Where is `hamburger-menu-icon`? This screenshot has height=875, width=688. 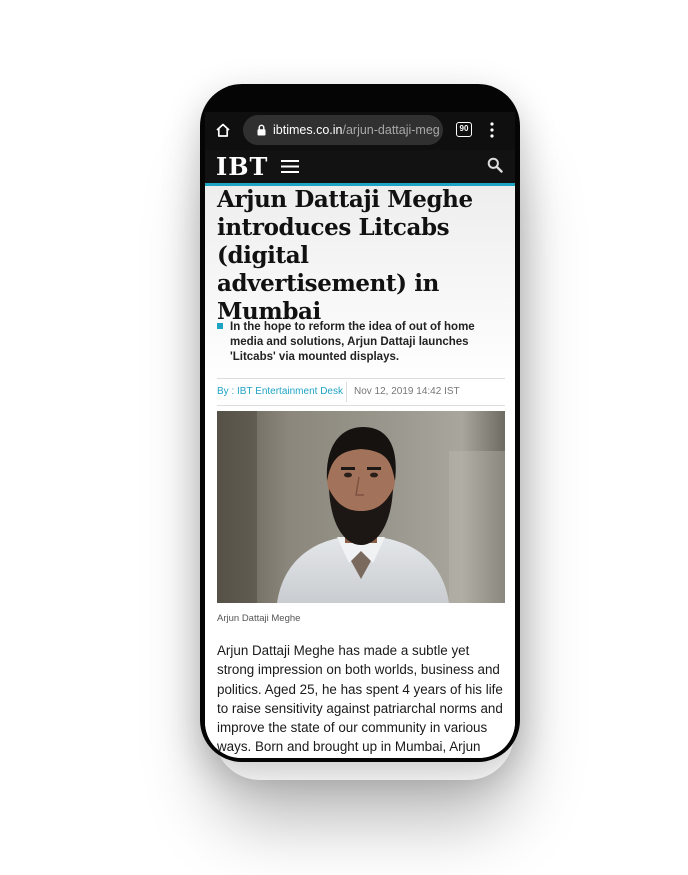
hamburger-menu-icon is located at coordinates (290, 166).